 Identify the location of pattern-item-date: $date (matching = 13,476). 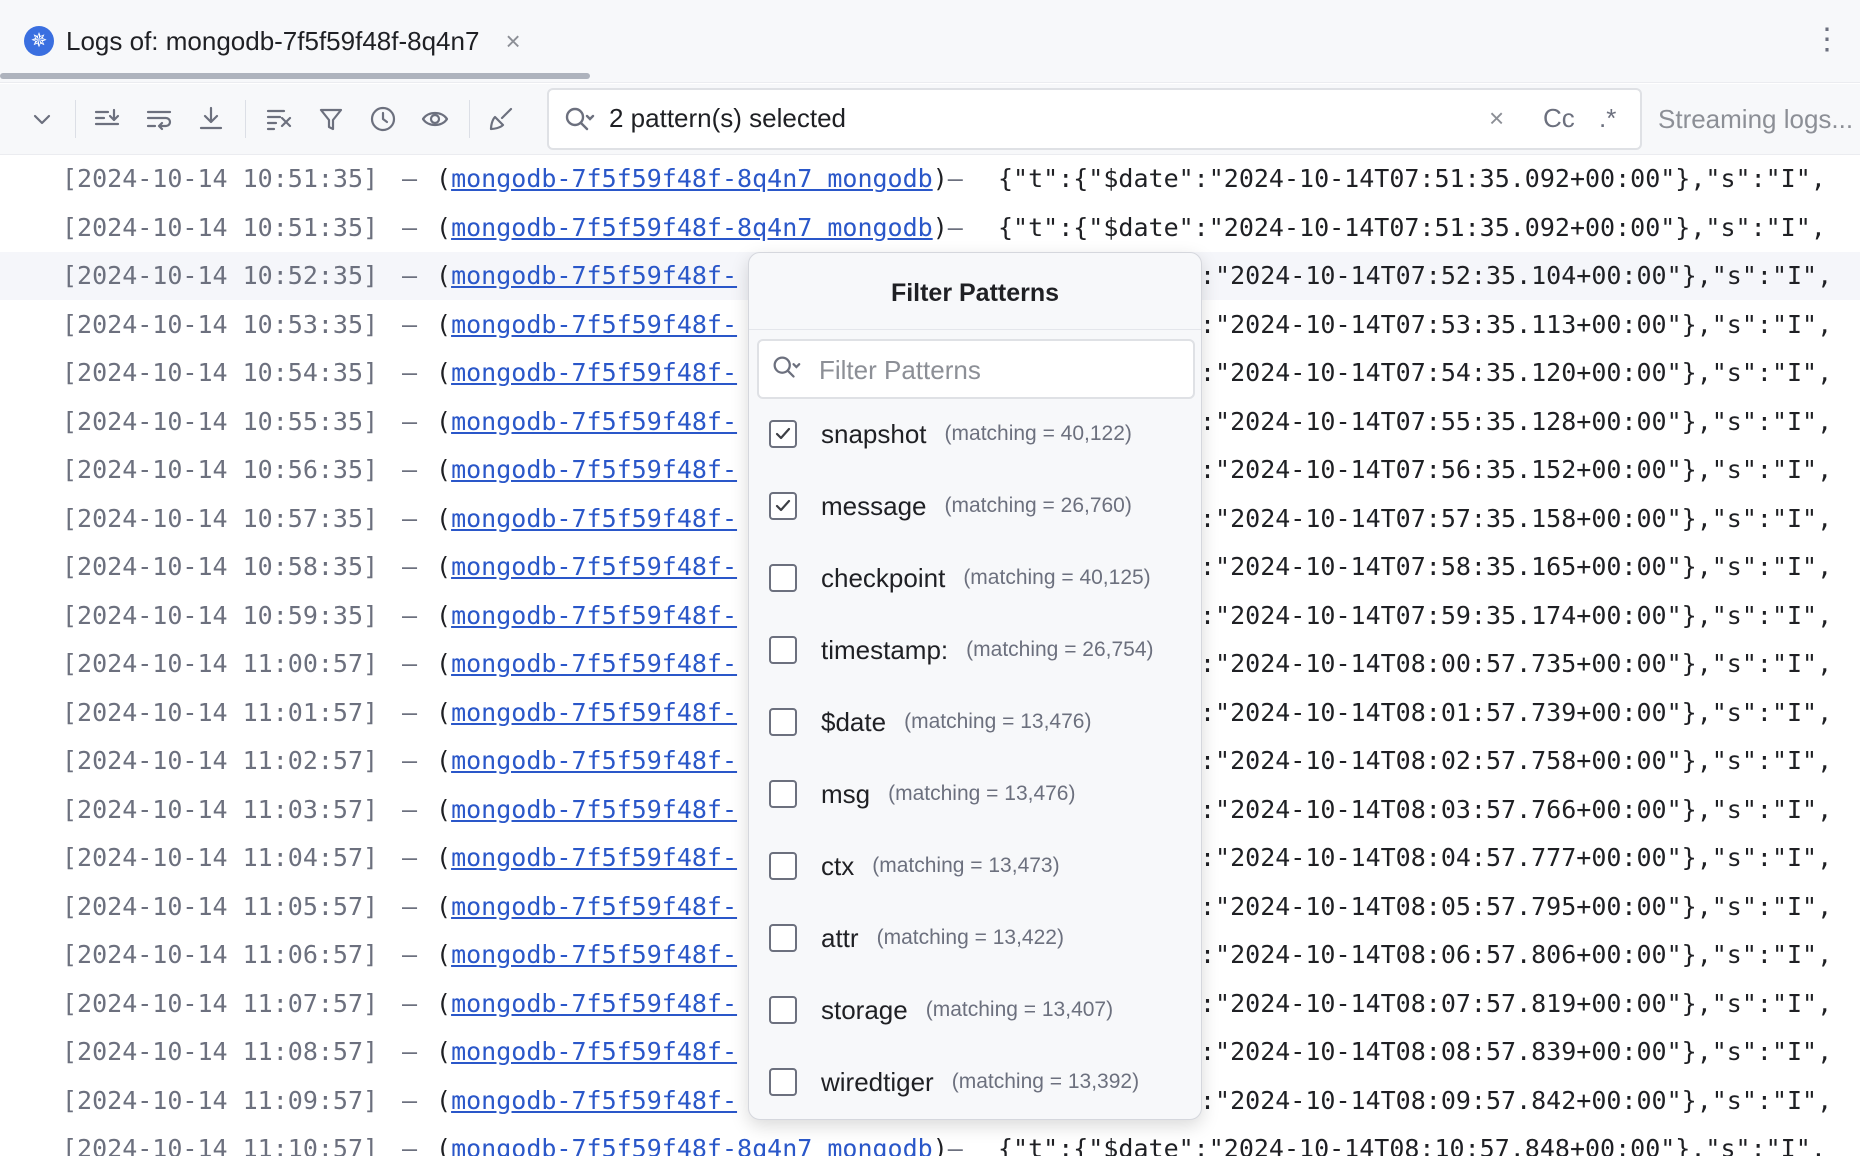
(930, 722).